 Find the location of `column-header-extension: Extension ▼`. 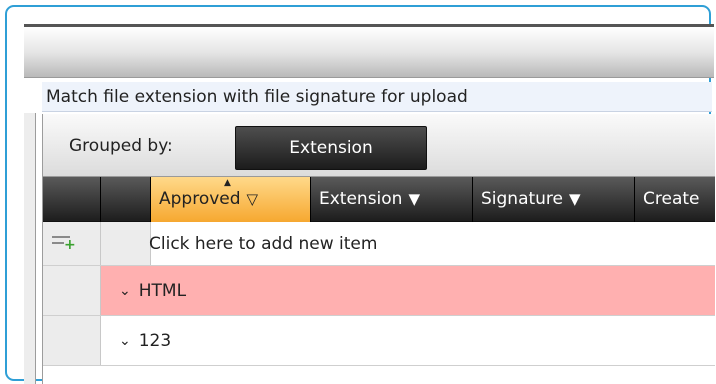

column-header-extension: Extension ▼ is located at coordinates (392, 199).